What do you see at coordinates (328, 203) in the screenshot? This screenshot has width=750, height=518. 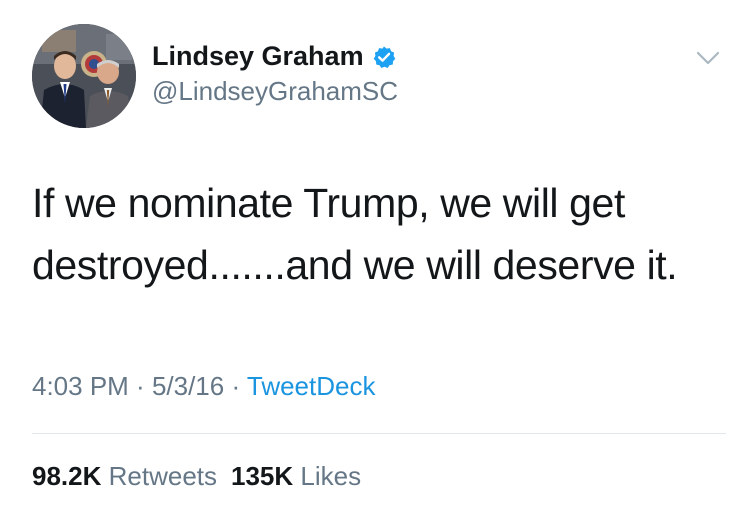 I see `tweet-text-line: If we nominate Trump, we will get` at bounding box center [328, 203].